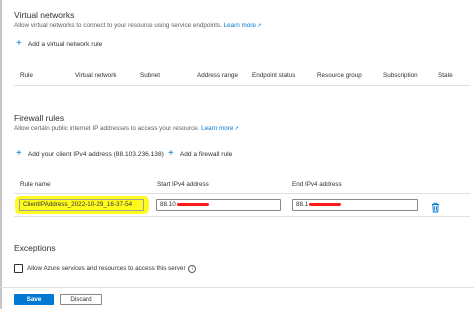 This screenshot has height=309, width=474. Describe the element at coordinates (34, 299) in the screenshot. I see `save-button: Save` at that location.